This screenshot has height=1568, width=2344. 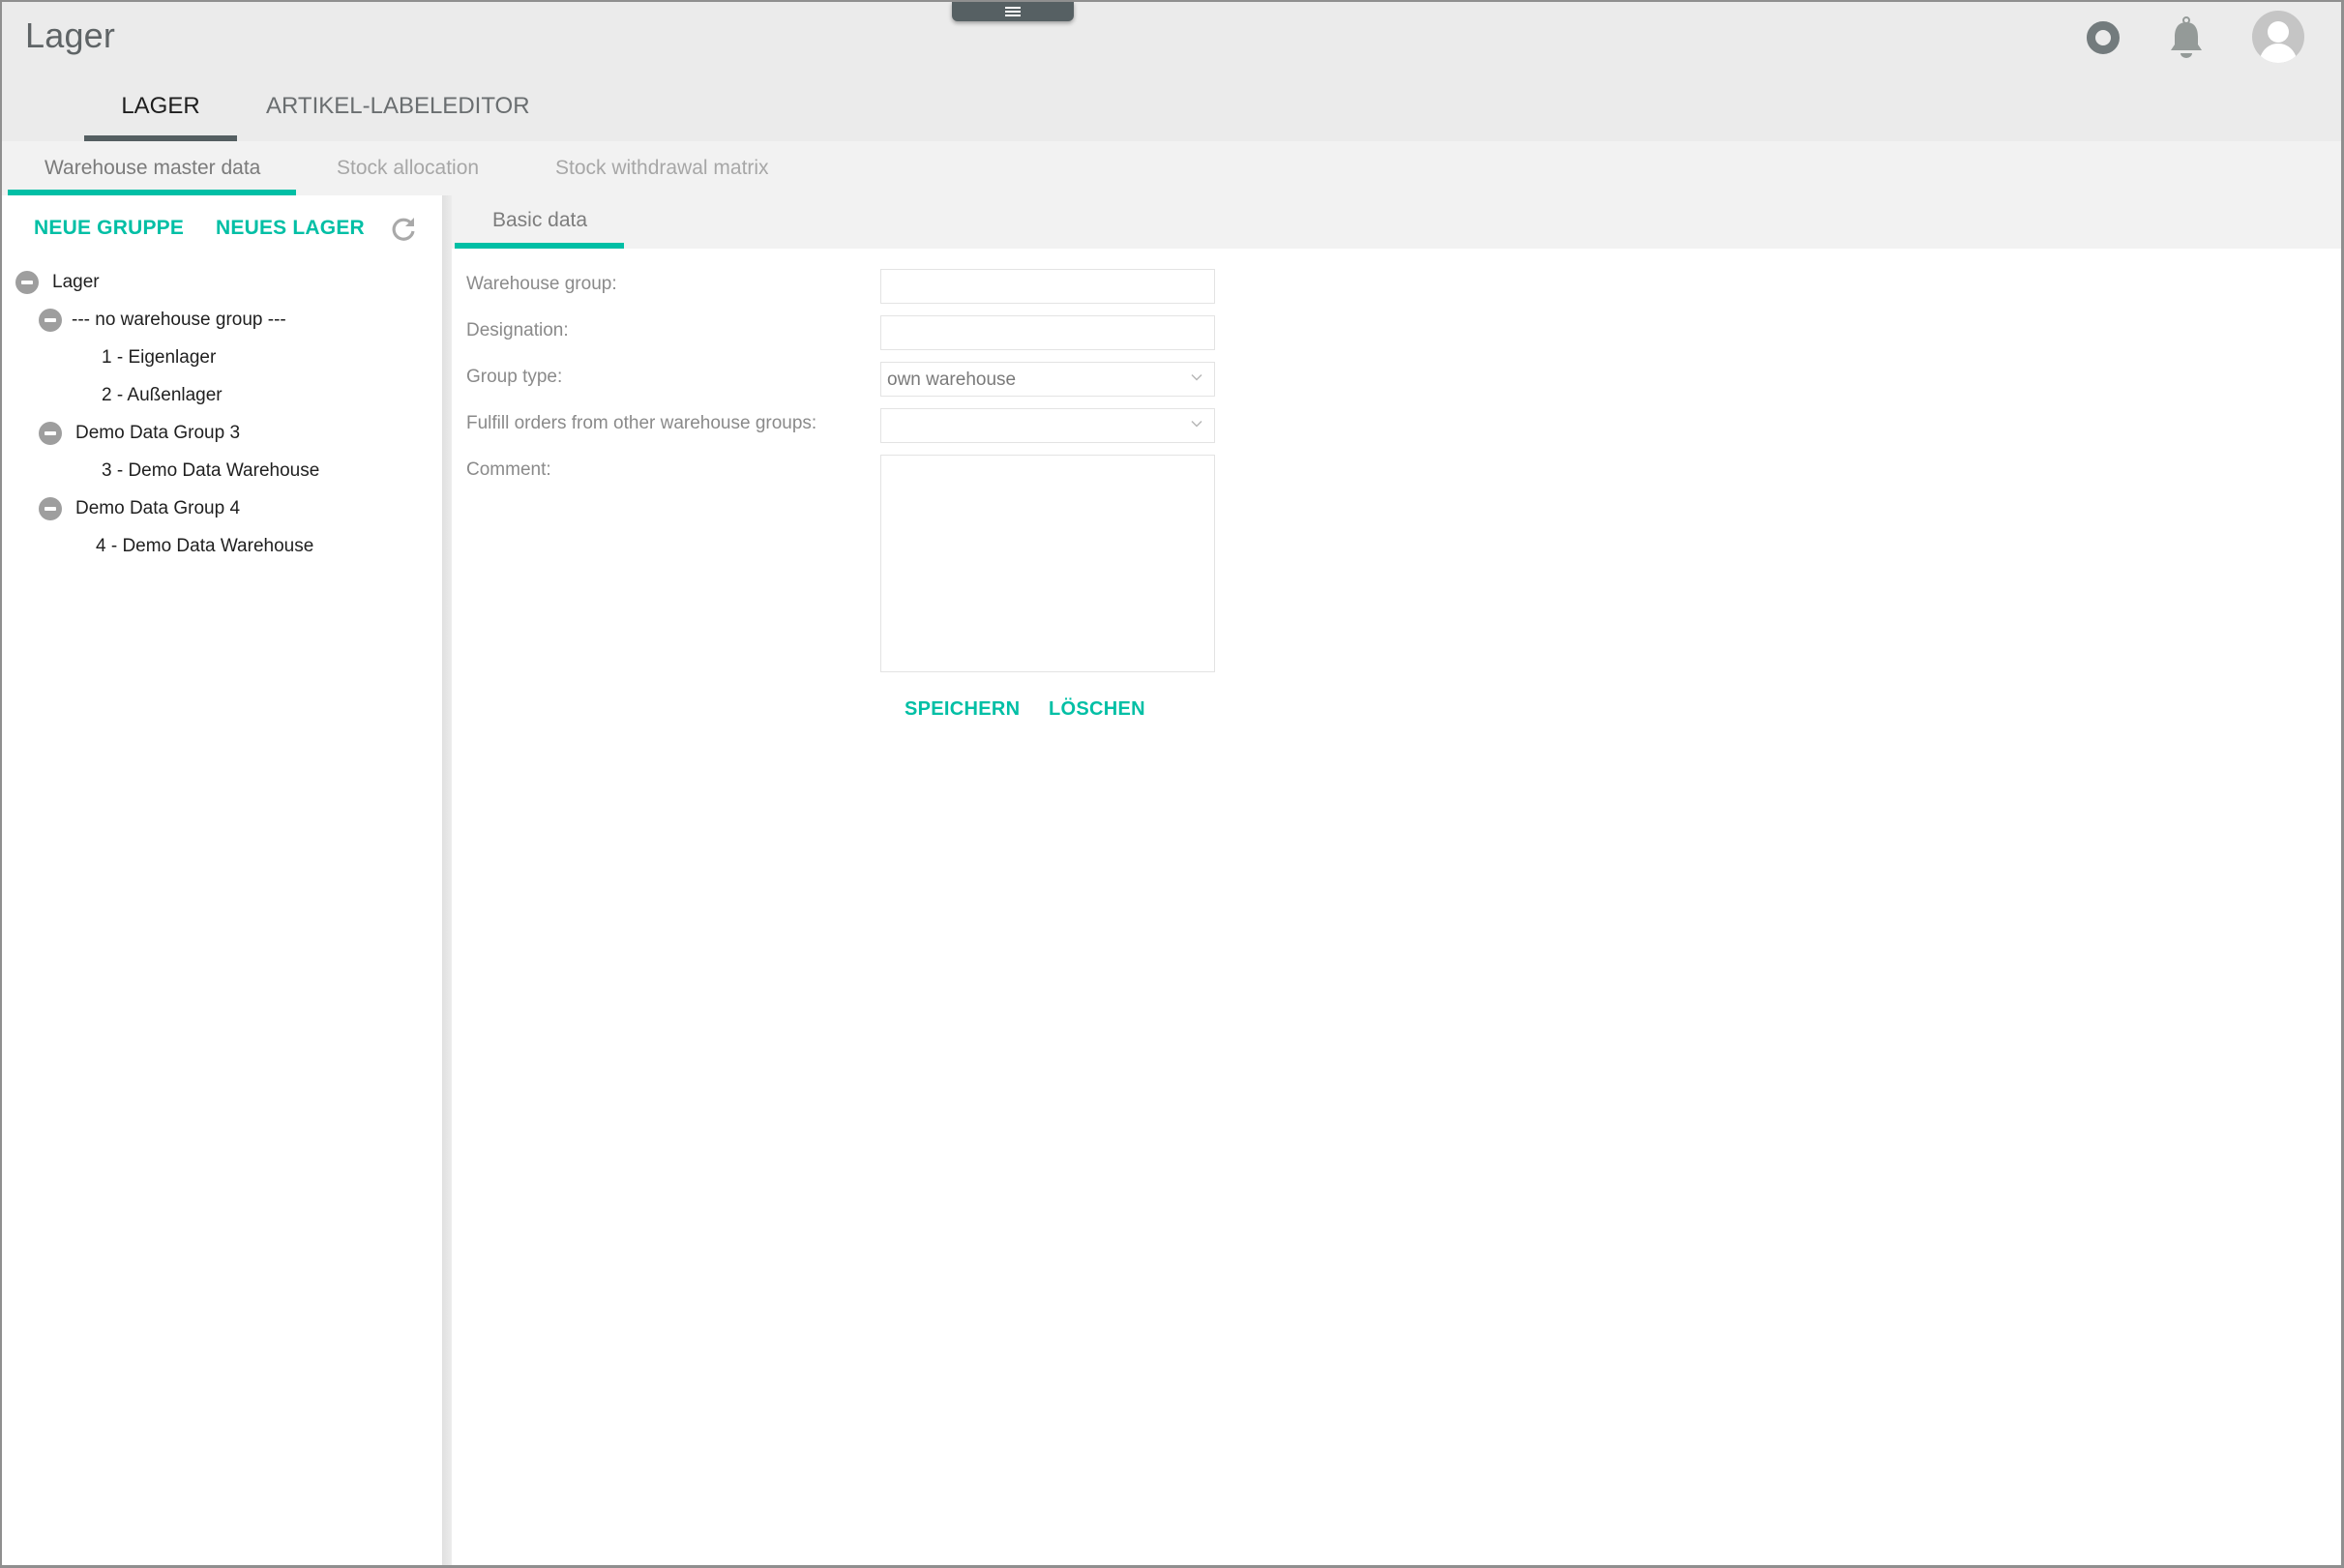 What do you see at coordinates (2186, 36) in the screenshot?
I see `bell-icon` at bounding box center [2186, 36].